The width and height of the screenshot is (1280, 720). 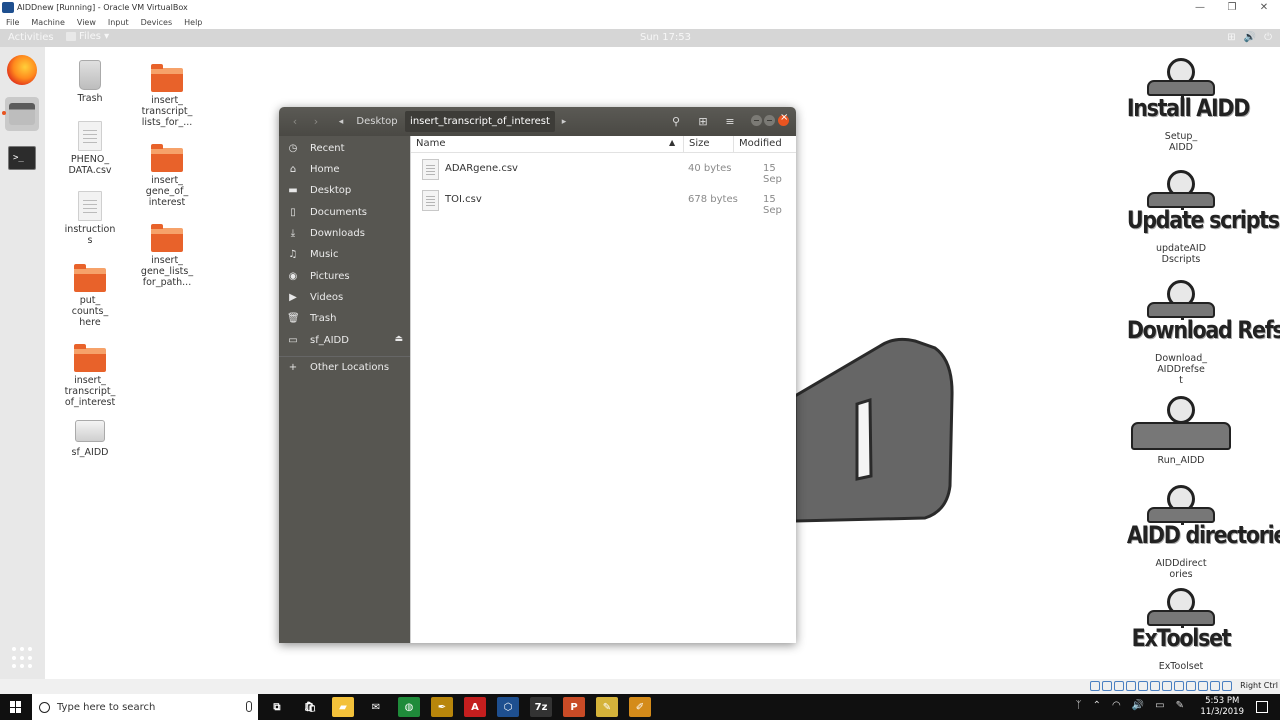 I want to click on sidebar-item-recent: ◷ Recent, so click(x=344, y=148).